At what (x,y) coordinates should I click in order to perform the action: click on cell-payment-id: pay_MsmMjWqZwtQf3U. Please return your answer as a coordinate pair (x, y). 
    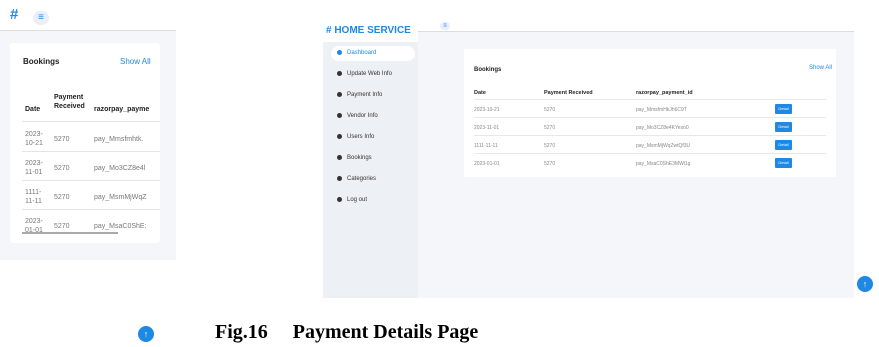
    Looking at the image, I should click on (663, 146).